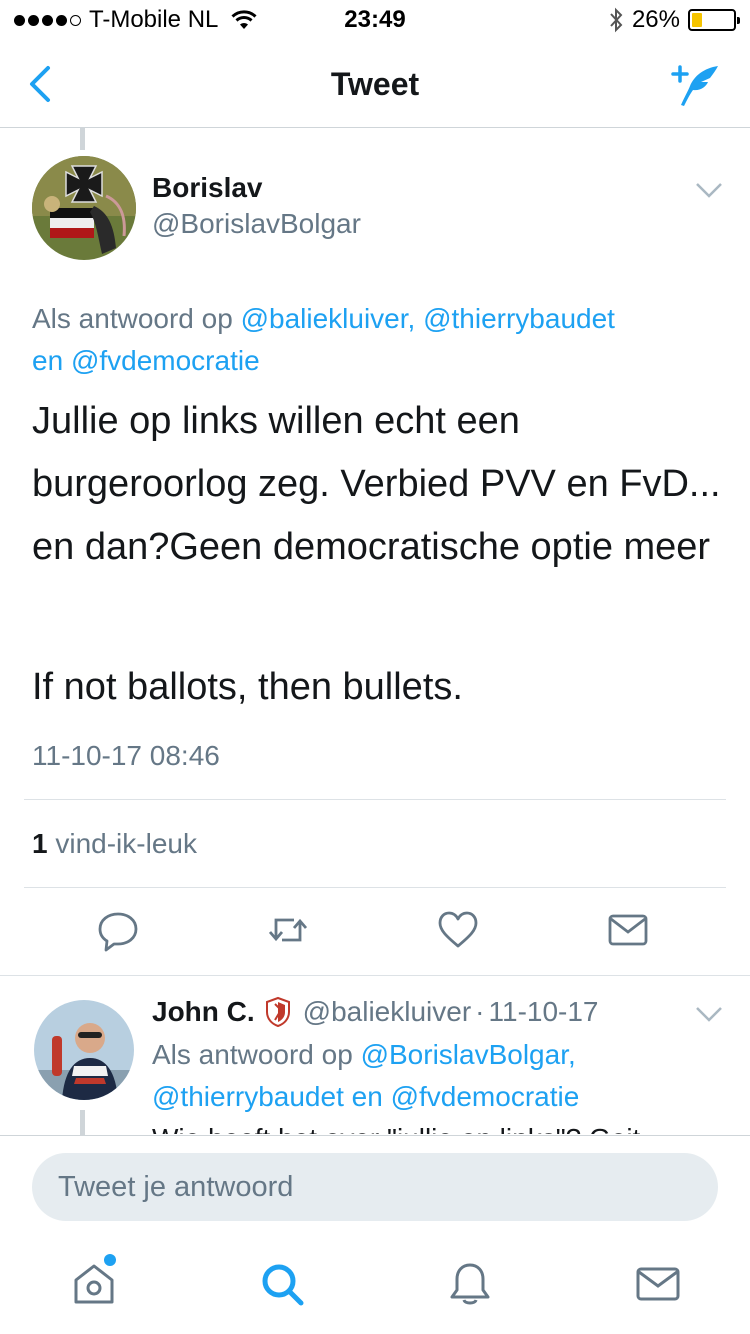  I want to click on avatar, so click(84, 208).